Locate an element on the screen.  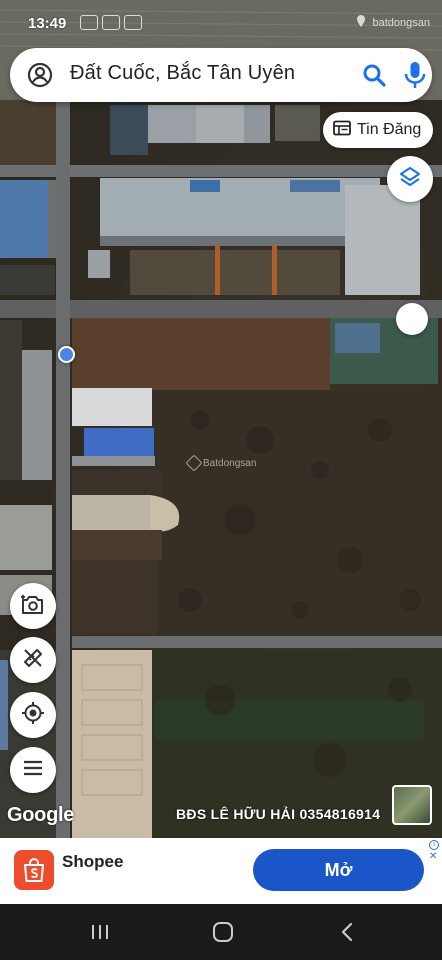
menu-button is located at coordinates (33, 770).